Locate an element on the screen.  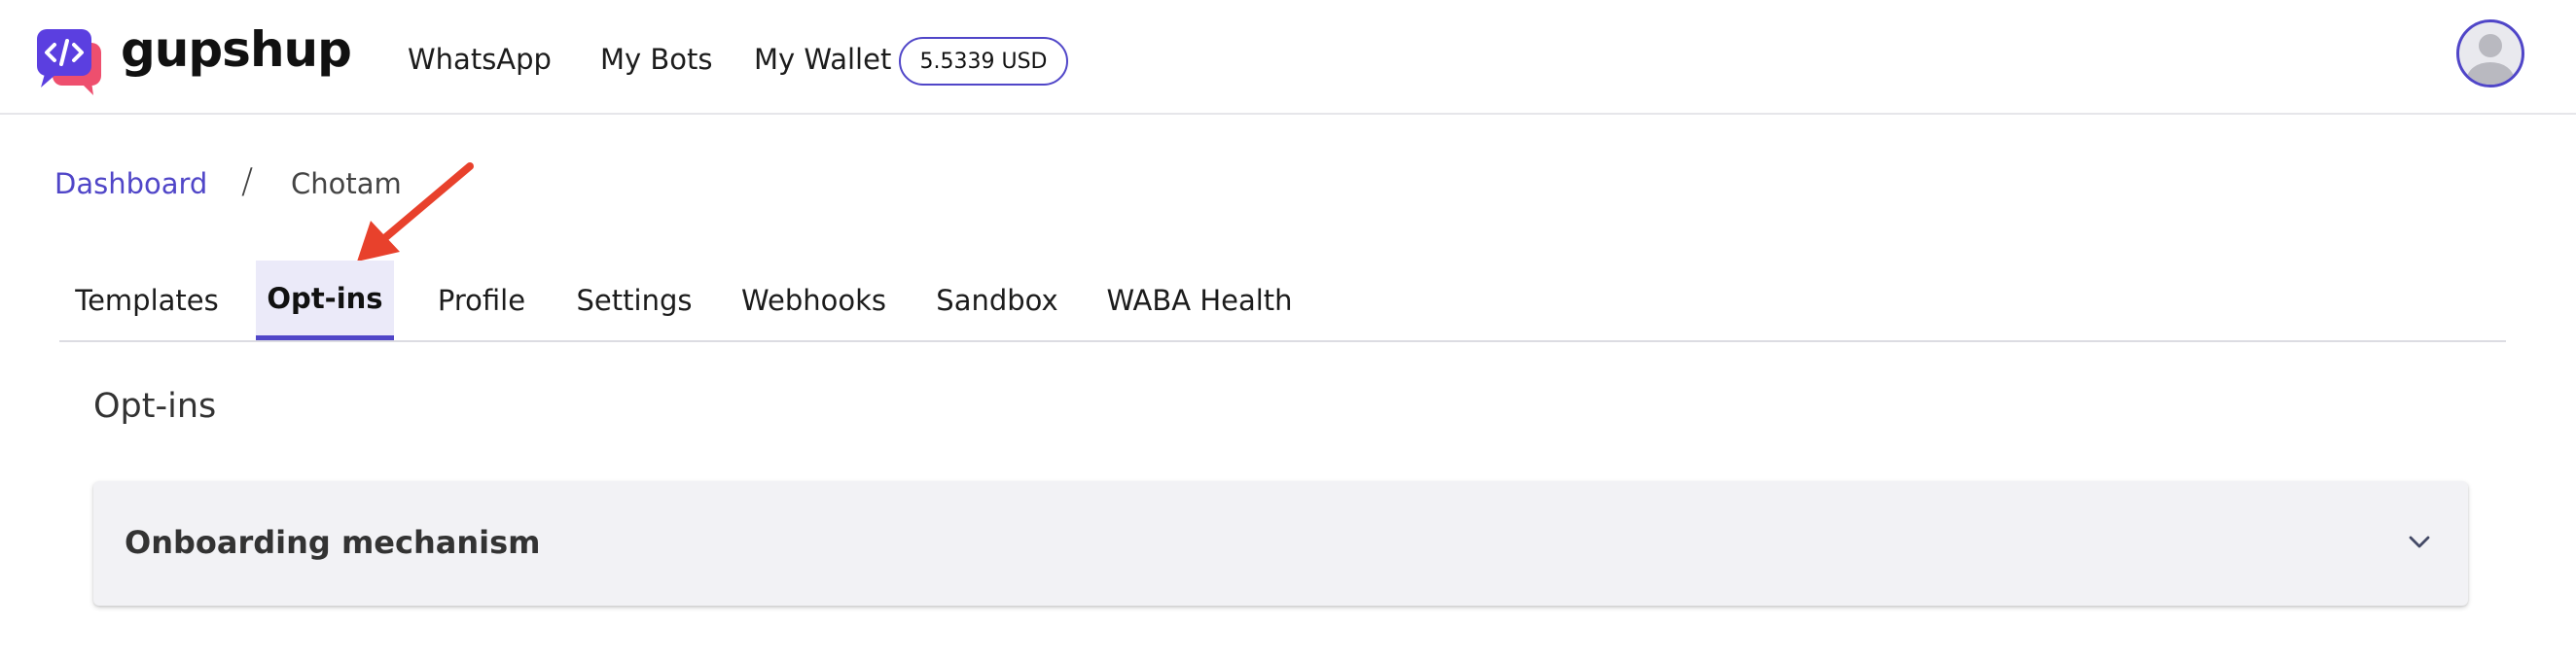
tab-templates: Templates is located at coordinates (146, 300).